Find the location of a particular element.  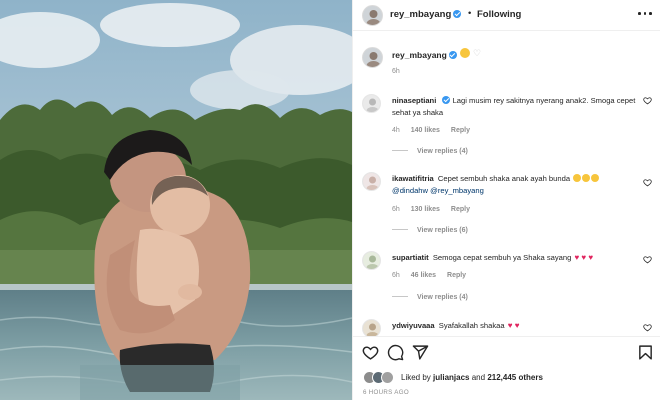

liked-by-middle: and is located at coordinates (478, 377).